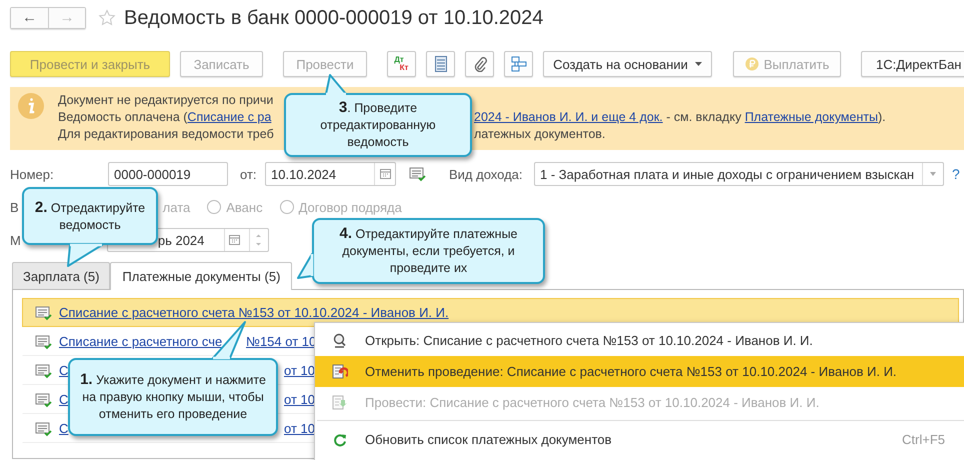  What do you see at coordinates (166, 100) in the screenshot?
I see `notice-text: Документ не редактируется по причи` at bounding box center [166, 100].